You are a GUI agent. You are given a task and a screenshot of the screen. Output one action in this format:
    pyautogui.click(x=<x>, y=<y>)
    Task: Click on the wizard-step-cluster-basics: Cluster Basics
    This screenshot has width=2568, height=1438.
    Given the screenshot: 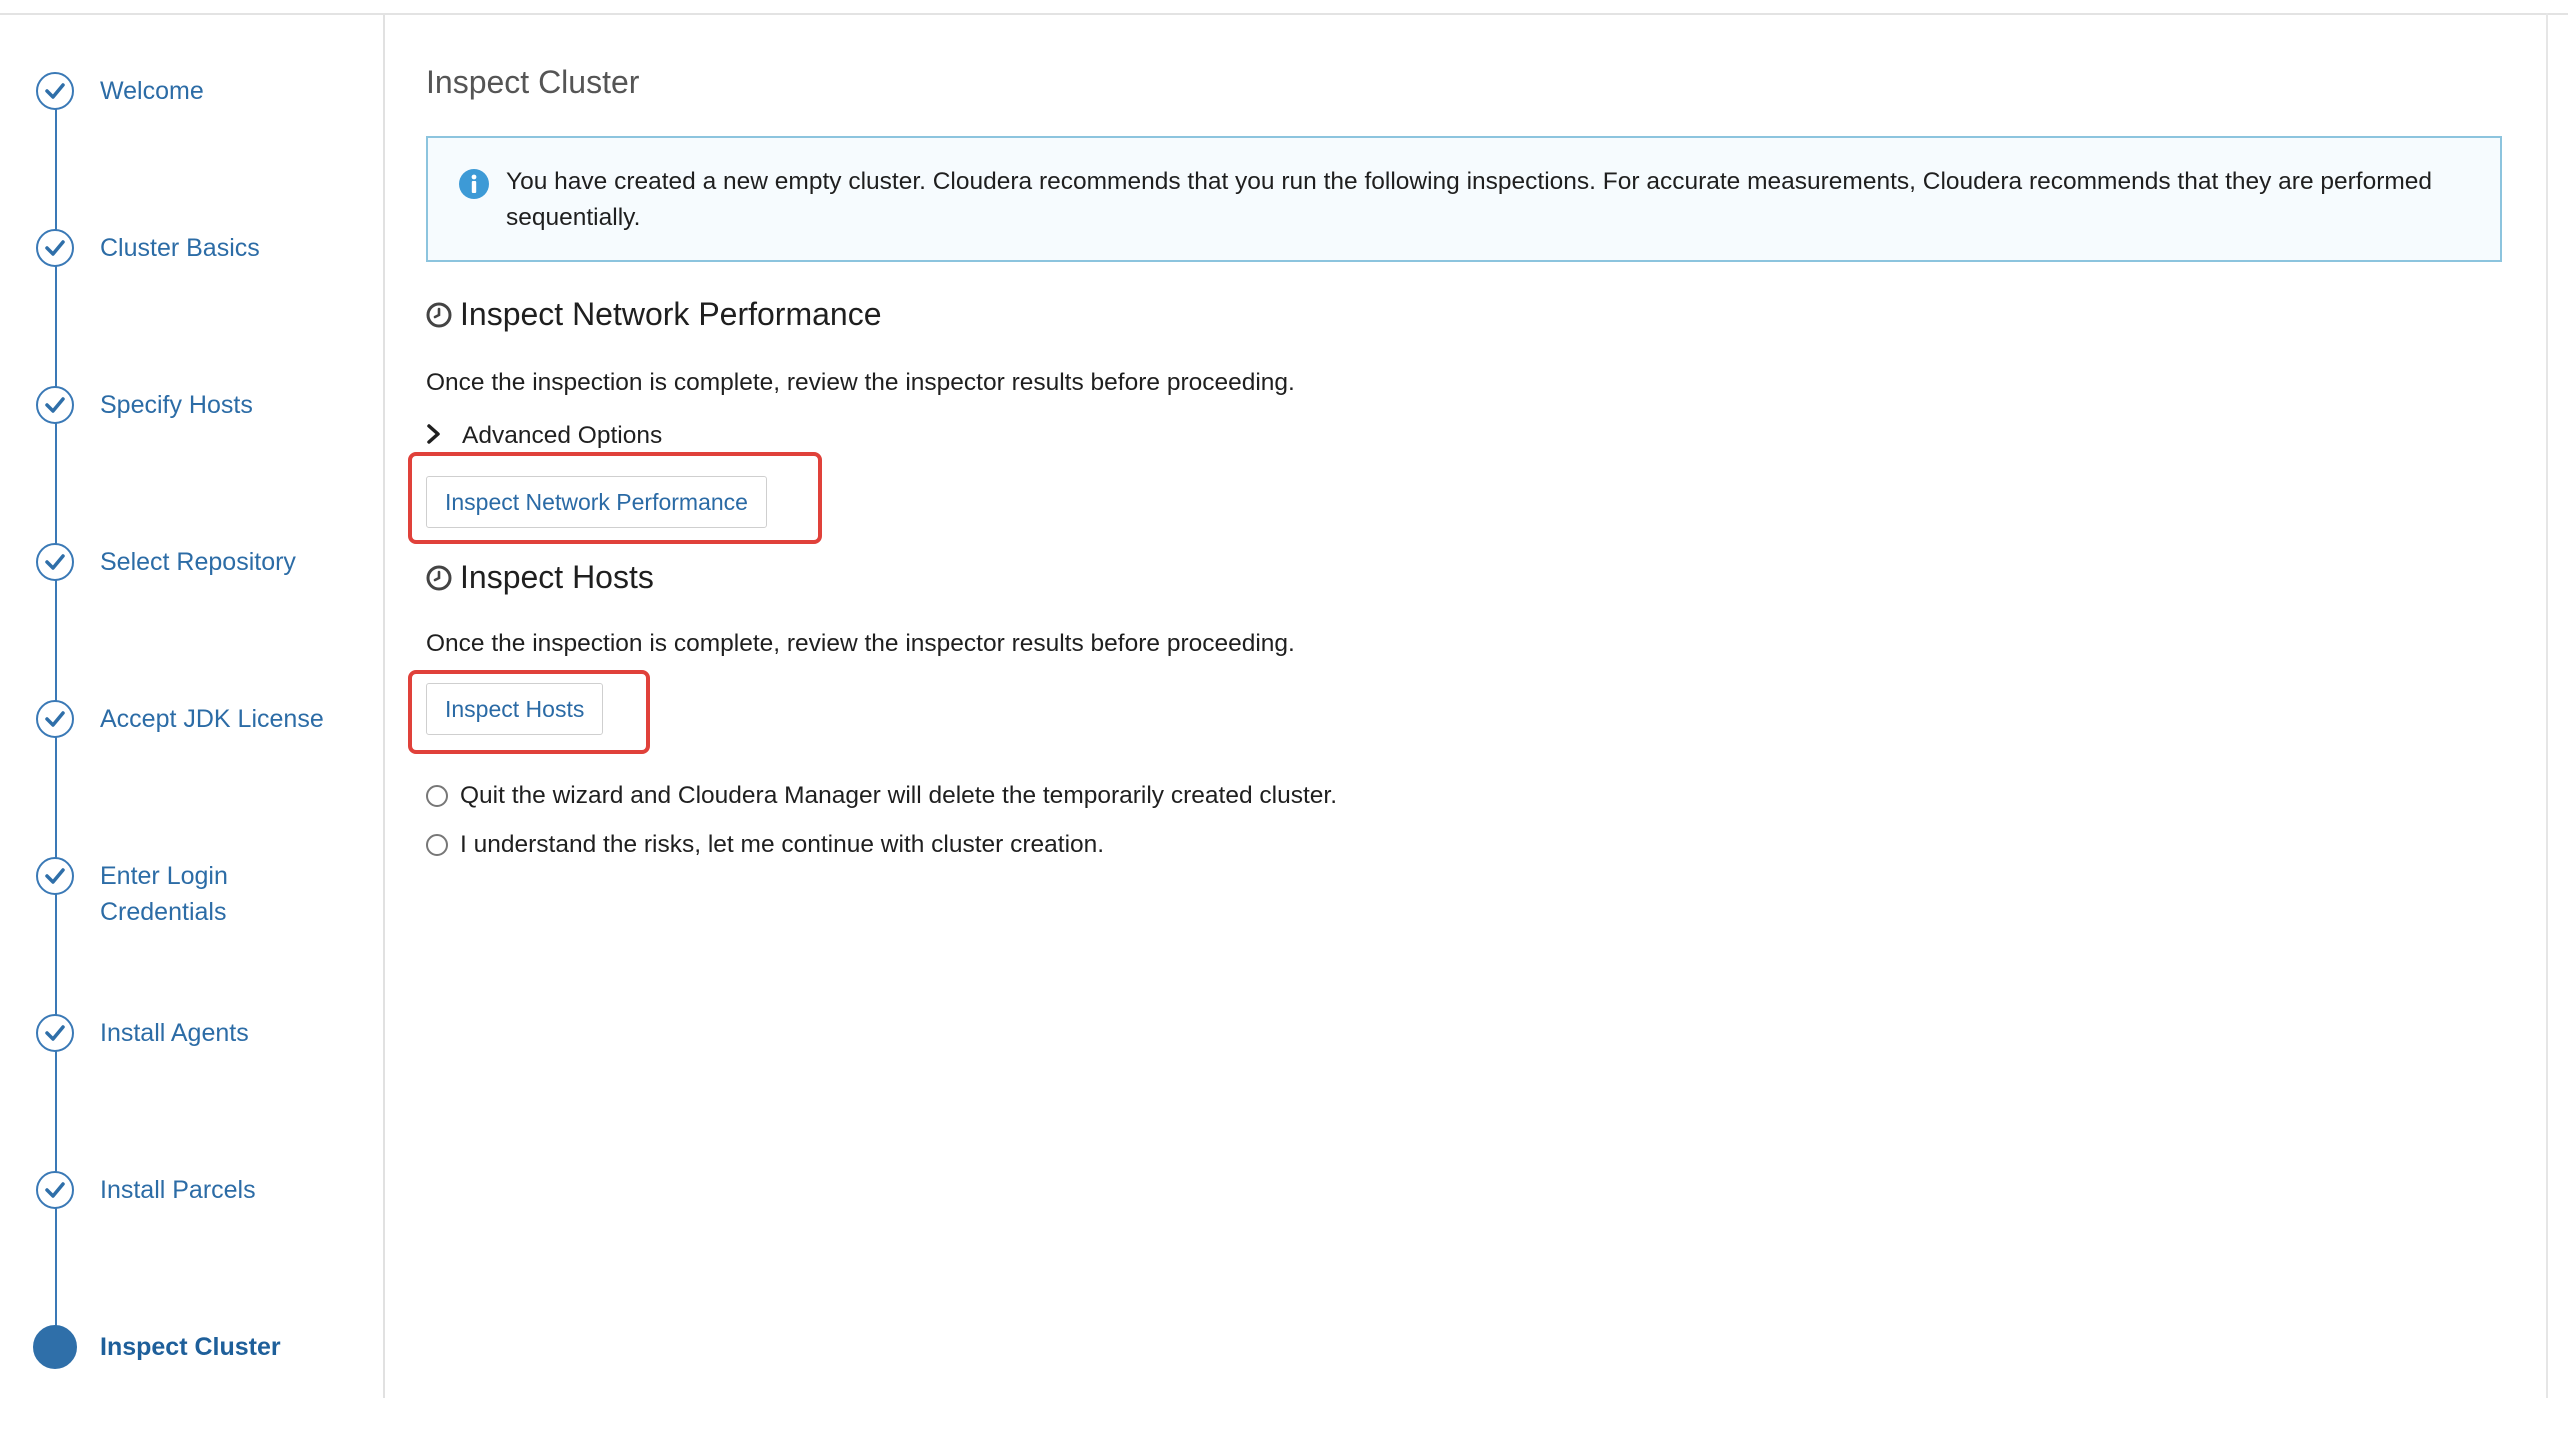 What is the action you would take?
    pyautogui.click(x=190, y=279)
    